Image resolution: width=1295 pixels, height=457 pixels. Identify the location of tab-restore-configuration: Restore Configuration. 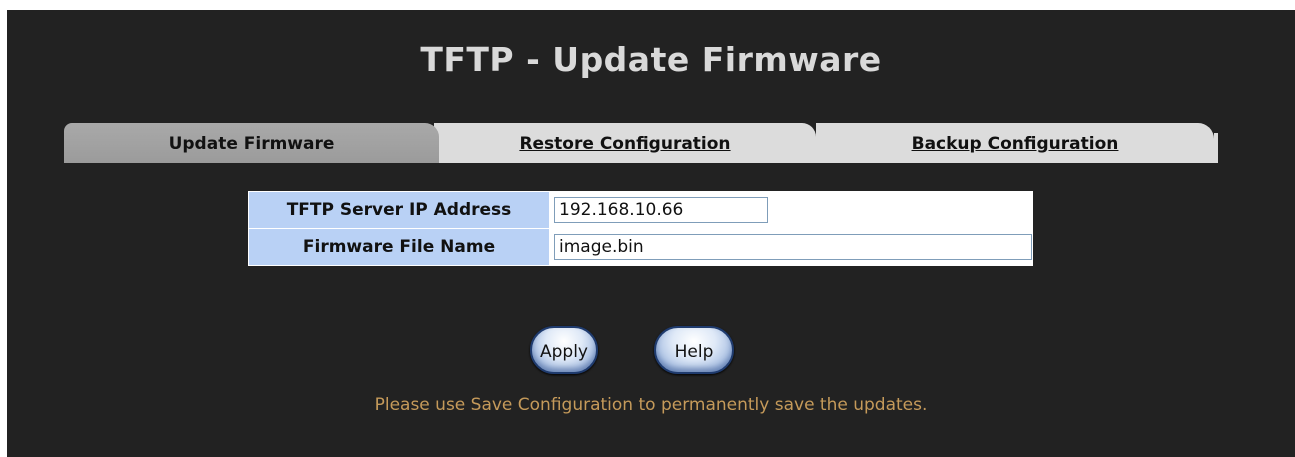
(625, 143).